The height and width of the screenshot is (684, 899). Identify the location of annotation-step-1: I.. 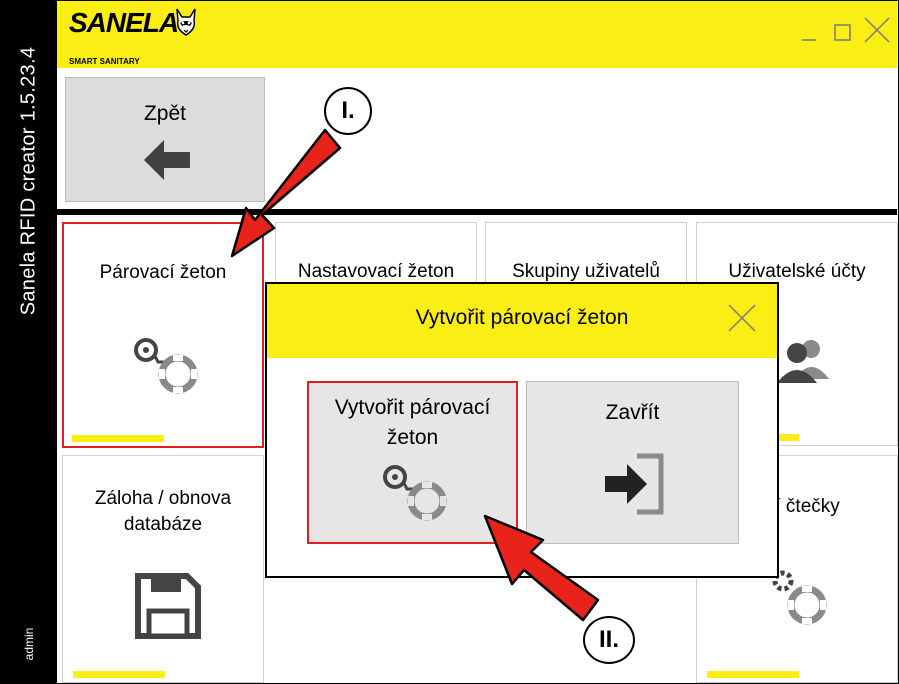
(348, 111).